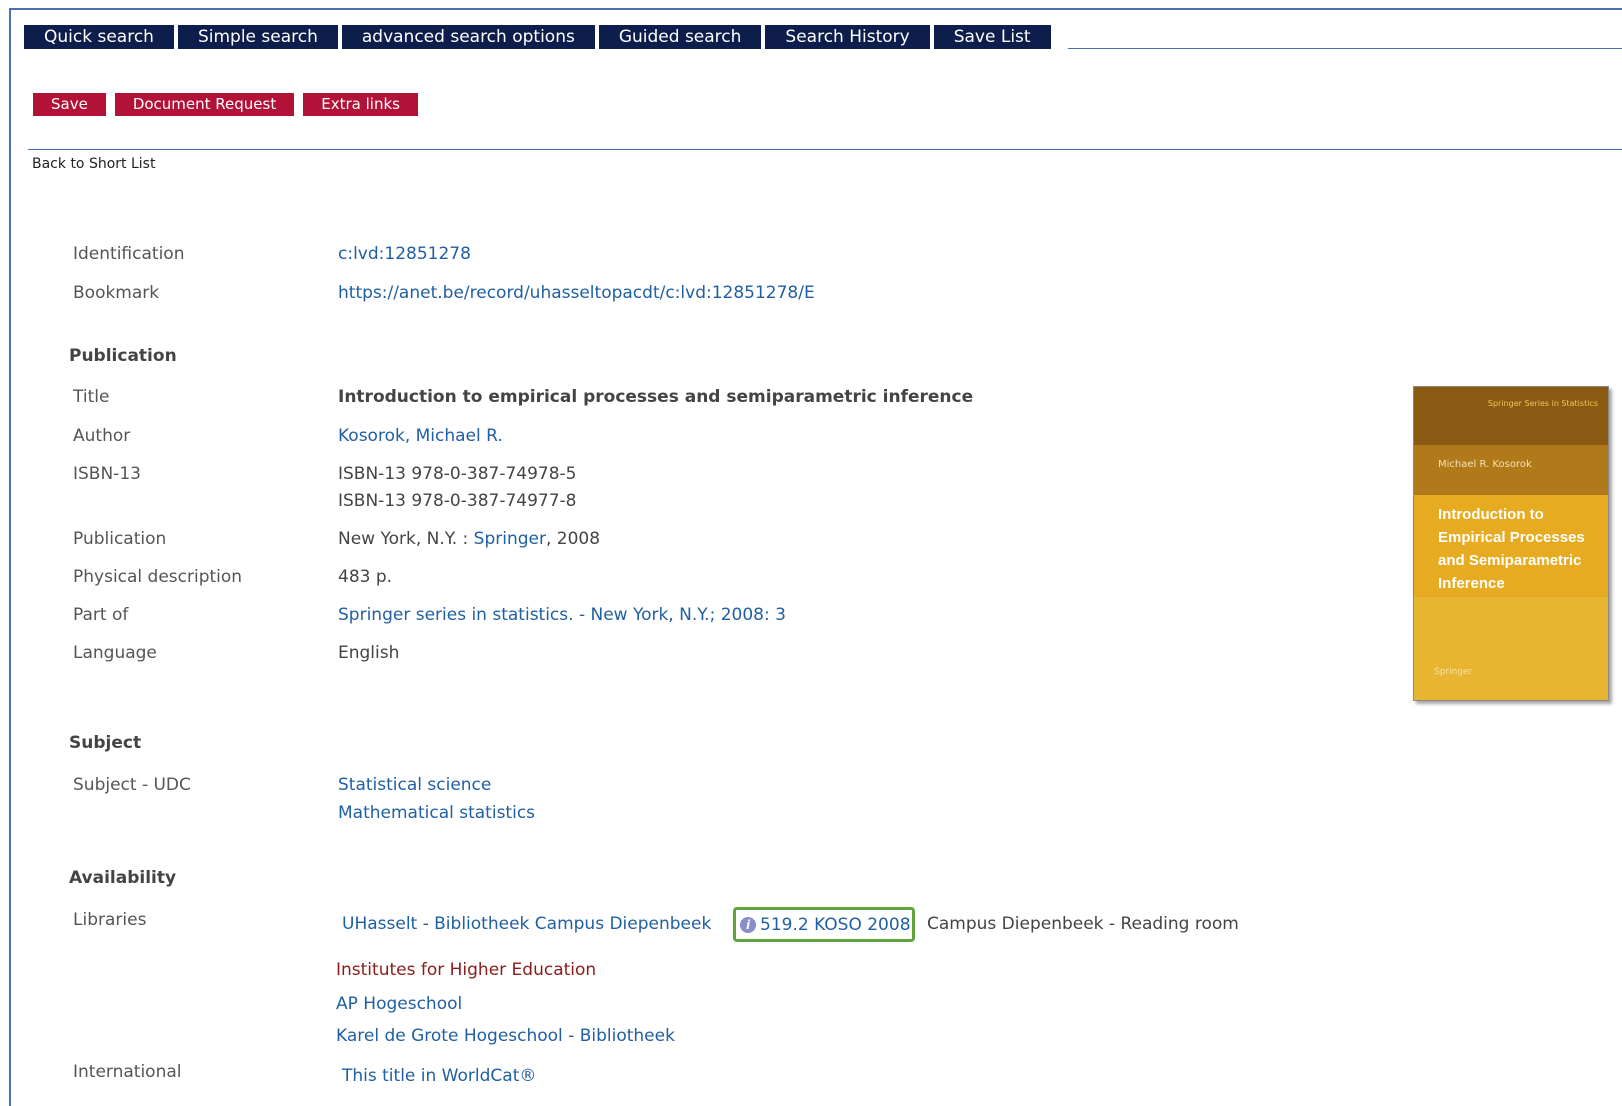 The image size is (1622, 1106). What do you see at coordinates (257, 37) in the screenshot?
I see `tab-simple-search: Simple search` at bounding box center [257, 37].